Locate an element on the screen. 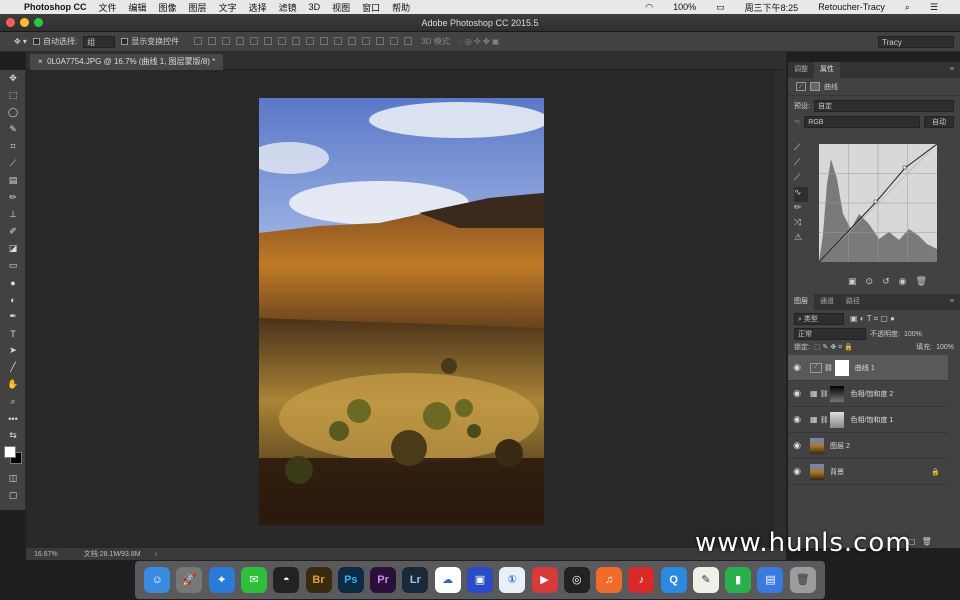  baidu-cloud-icon: ☁ is located at coordinates (447, 580).